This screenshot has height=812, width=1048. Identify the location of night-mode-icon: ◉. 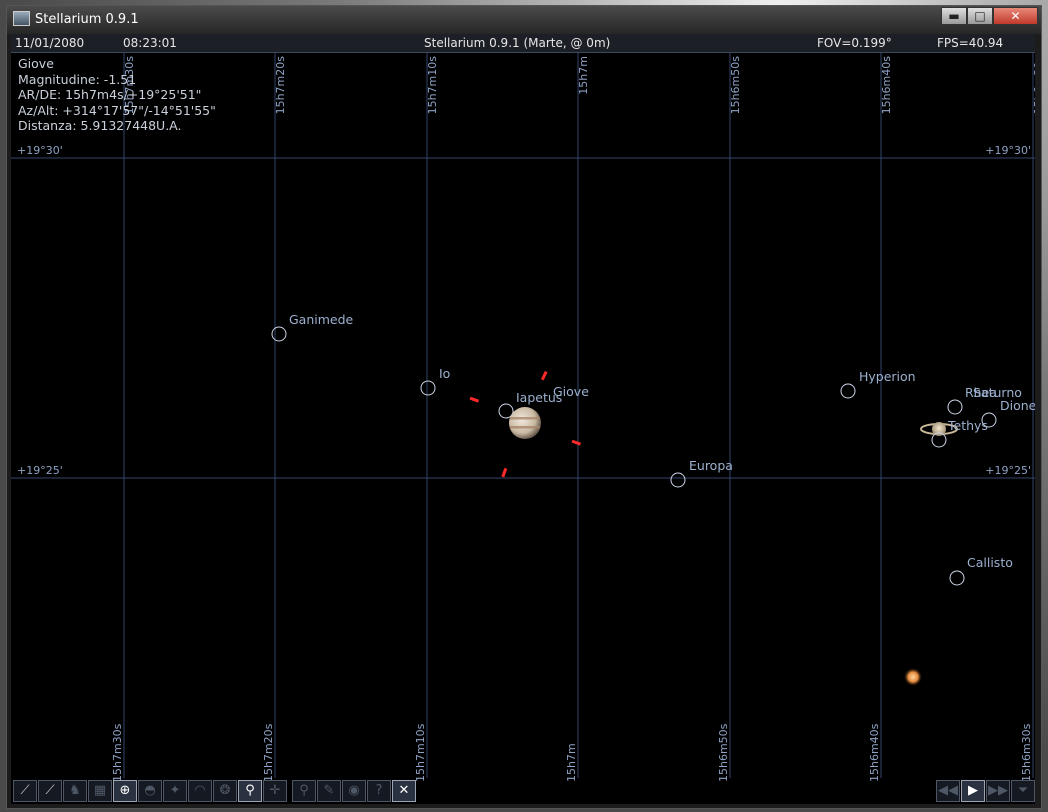
(354, 791).